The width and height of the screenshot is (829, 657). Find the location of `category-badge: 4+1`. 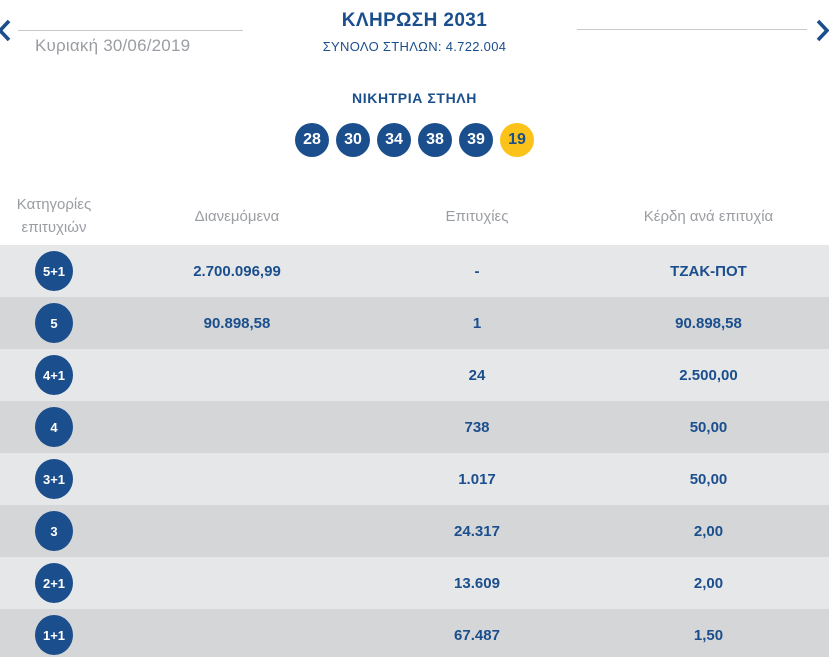

category-badge: 4+1 is located at coordinates (54, 375).